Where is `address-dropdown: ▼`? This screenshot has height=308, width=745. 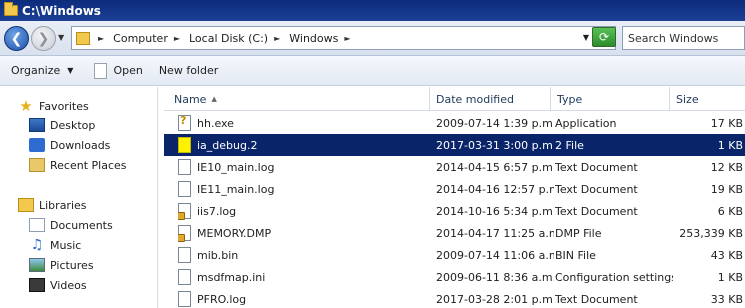
address-dropdown: ▼ is located at coordinates (586, 37).